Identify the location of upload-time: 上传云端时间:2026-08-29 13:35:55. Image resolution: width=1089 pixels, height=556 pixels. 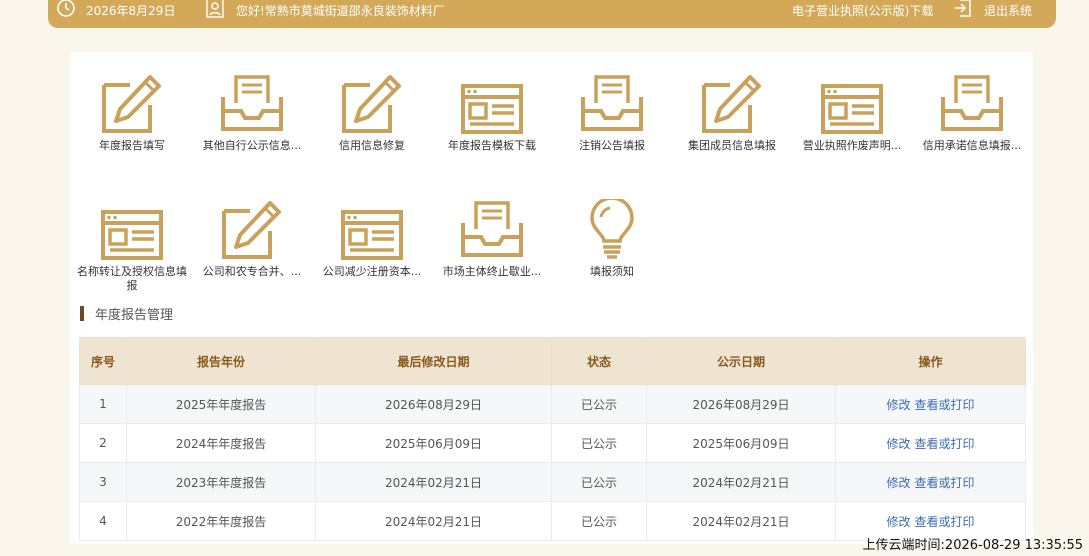
(972, 545).